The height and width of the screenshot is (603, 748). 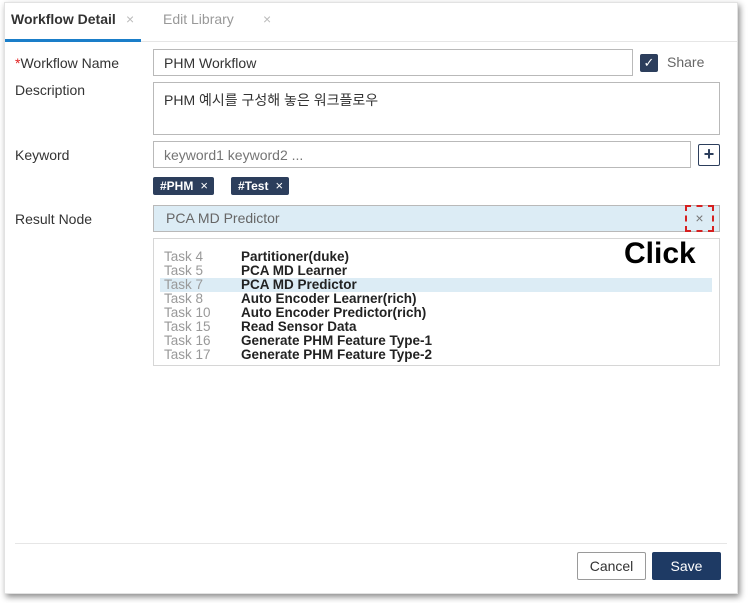 What do you see at coordinates (294, 270) in the screenshot?
I see `task-name: PCA MD Learner` at bounding box center [294, 270].